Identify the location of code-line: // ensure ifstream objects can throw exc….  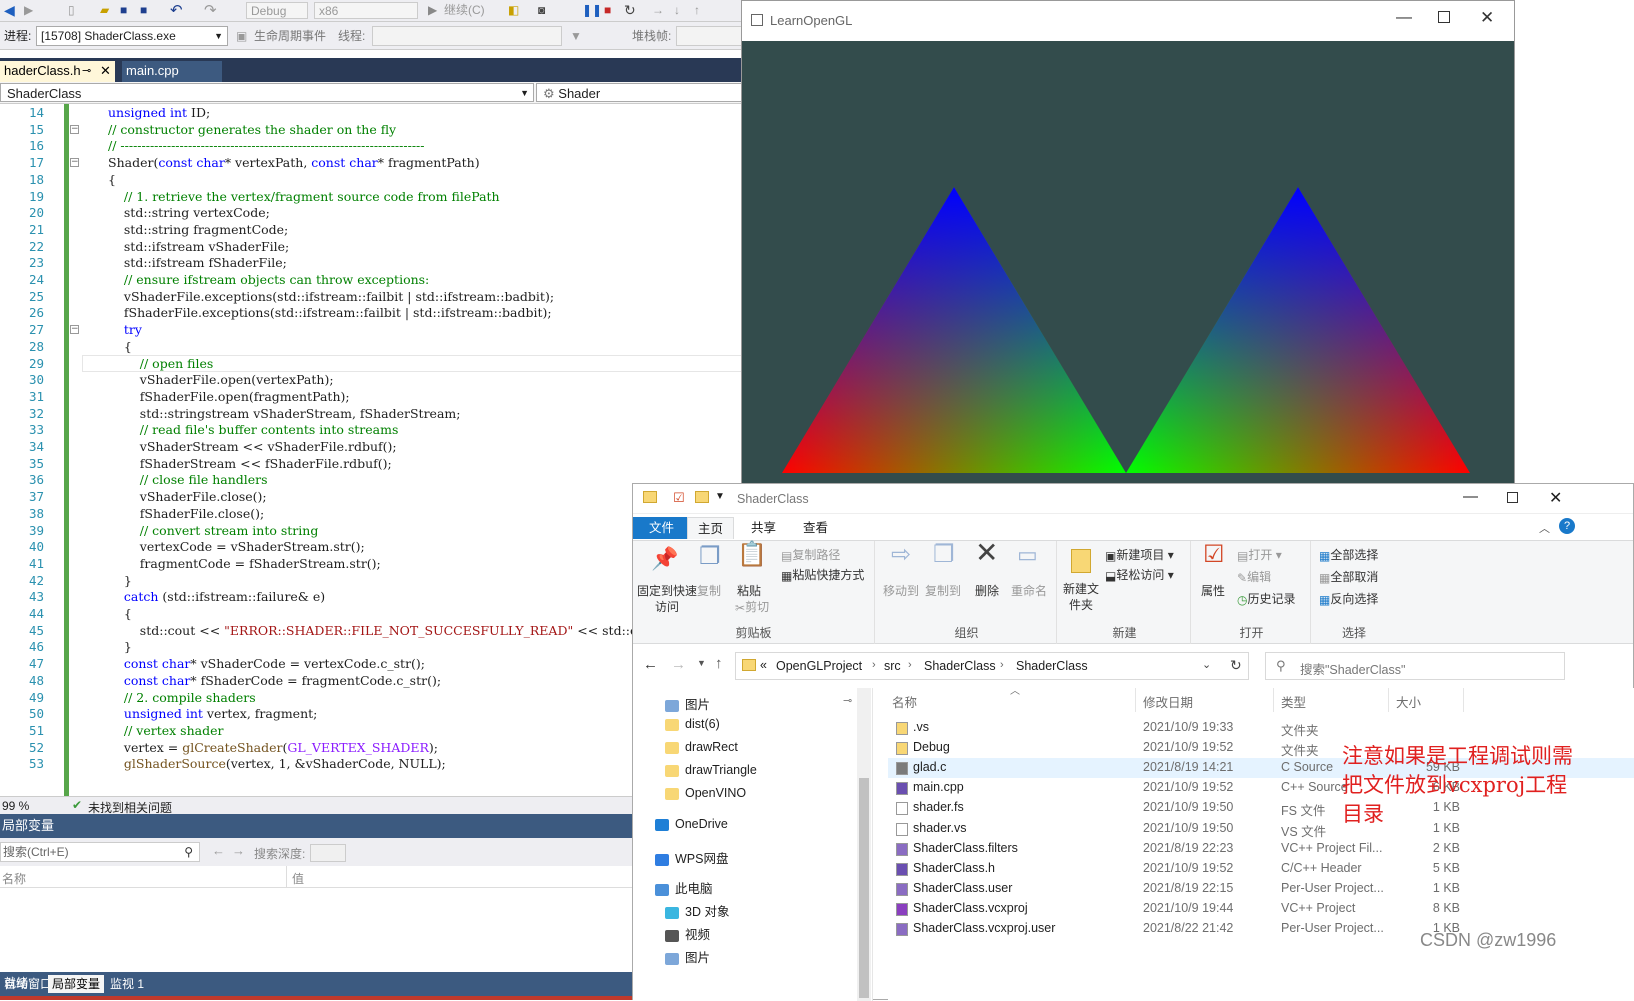
(268, 279).